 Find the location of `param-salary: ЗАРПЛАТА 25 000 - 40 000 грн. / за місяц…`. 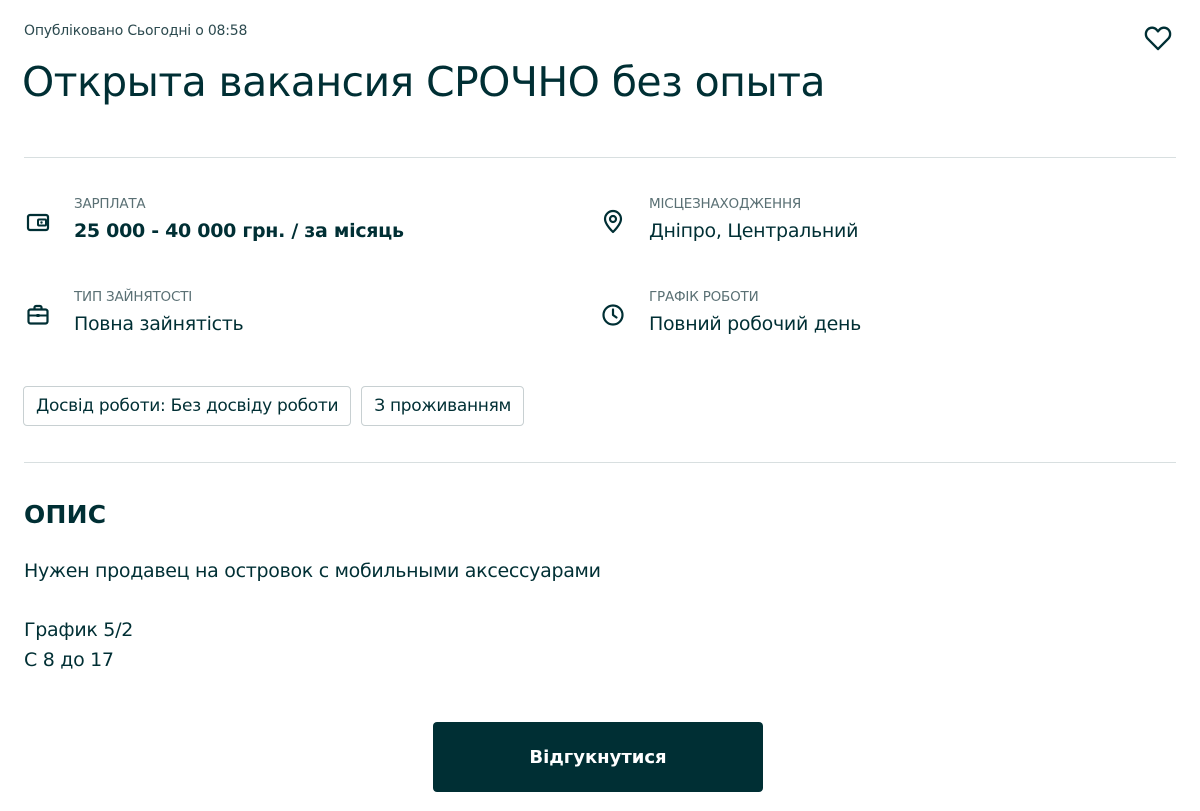

param-salary: ЗАРПЛАТА 25 000 - 40 000 грн. / за місяц… is located at coordinates (294, 226).